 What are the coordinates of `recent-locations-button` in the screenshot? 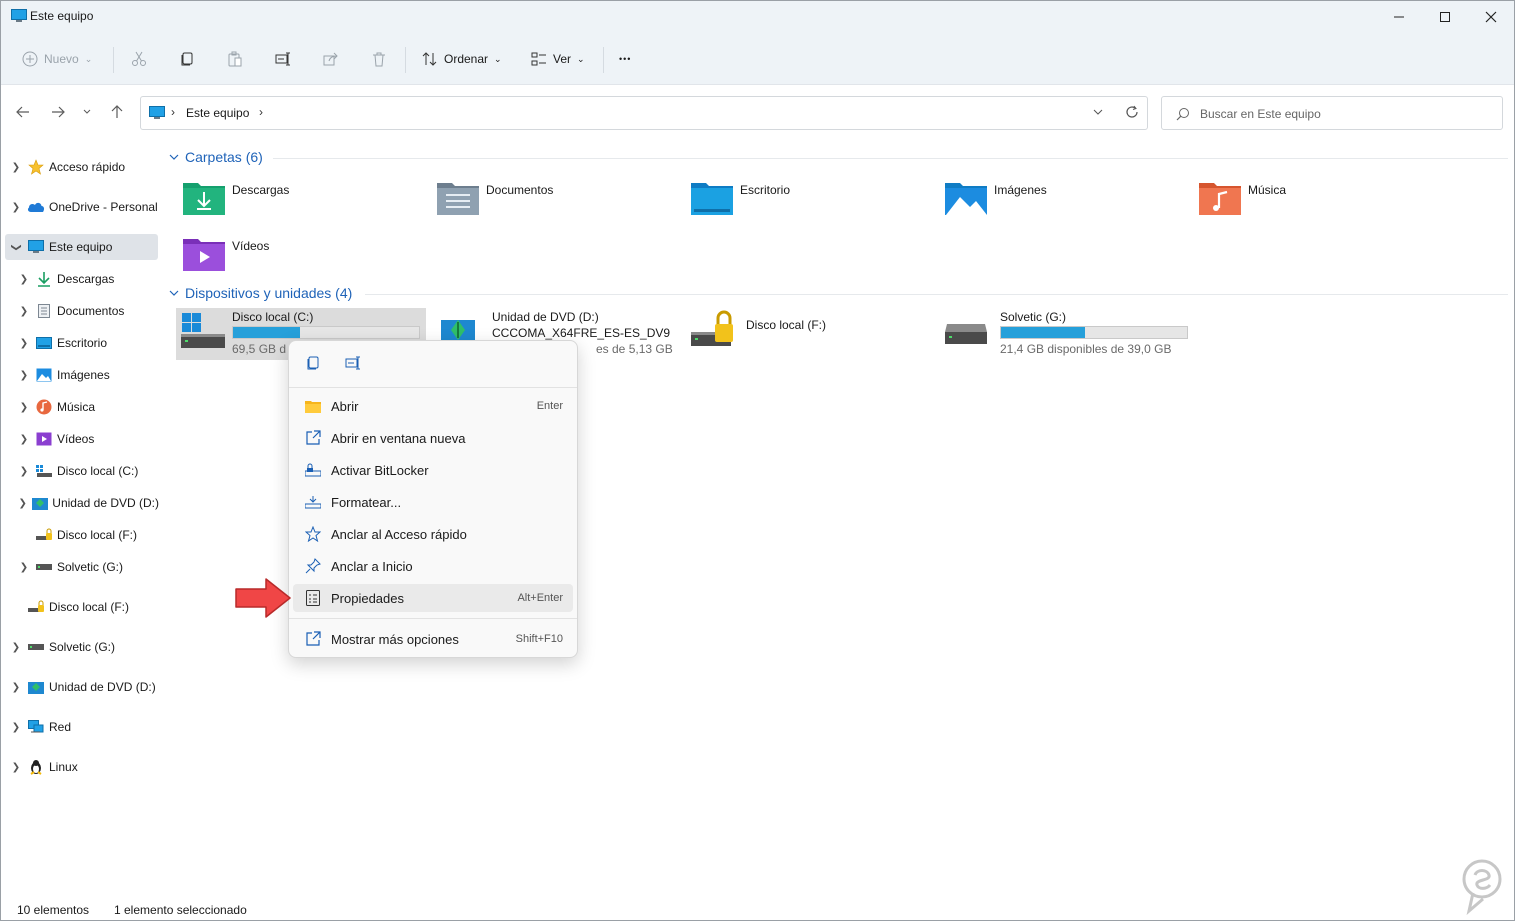 It's located at (87, 112).